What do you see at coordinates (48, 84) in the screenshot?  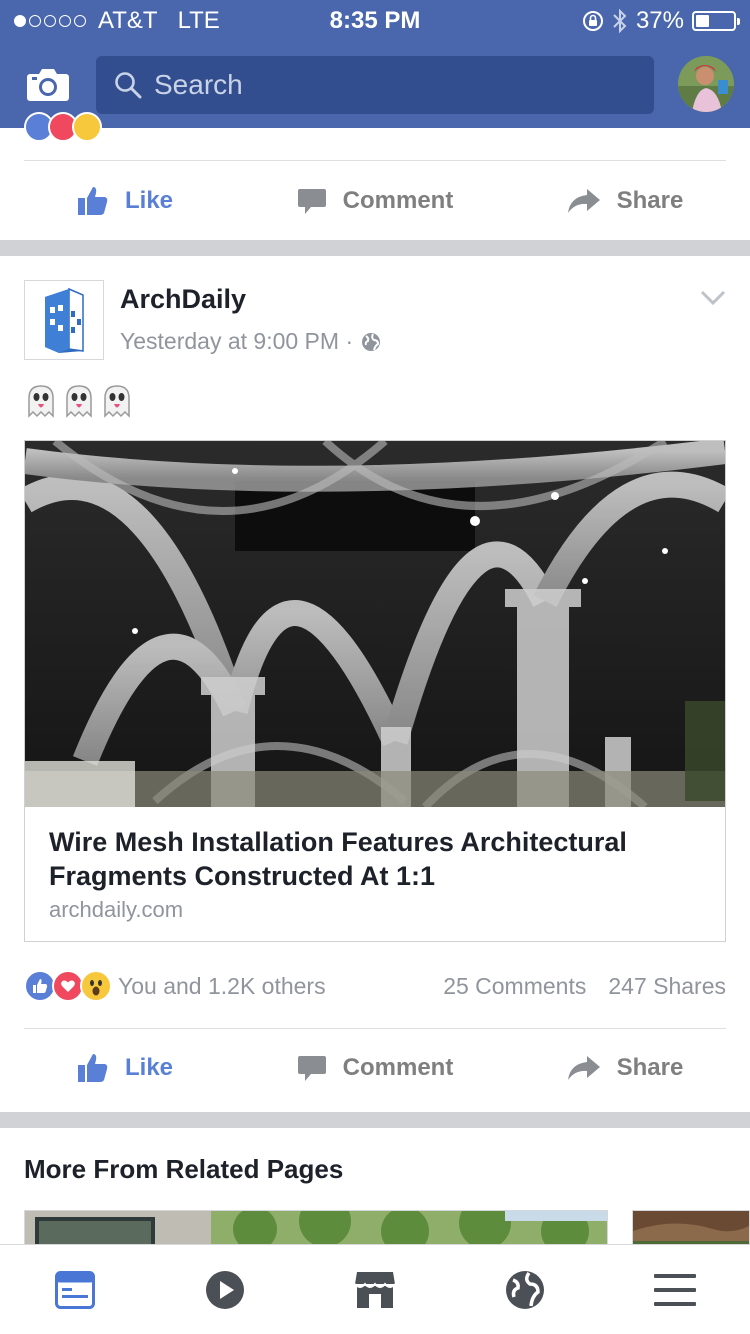 I see `camera-icon` at bounding box center [48, 84].